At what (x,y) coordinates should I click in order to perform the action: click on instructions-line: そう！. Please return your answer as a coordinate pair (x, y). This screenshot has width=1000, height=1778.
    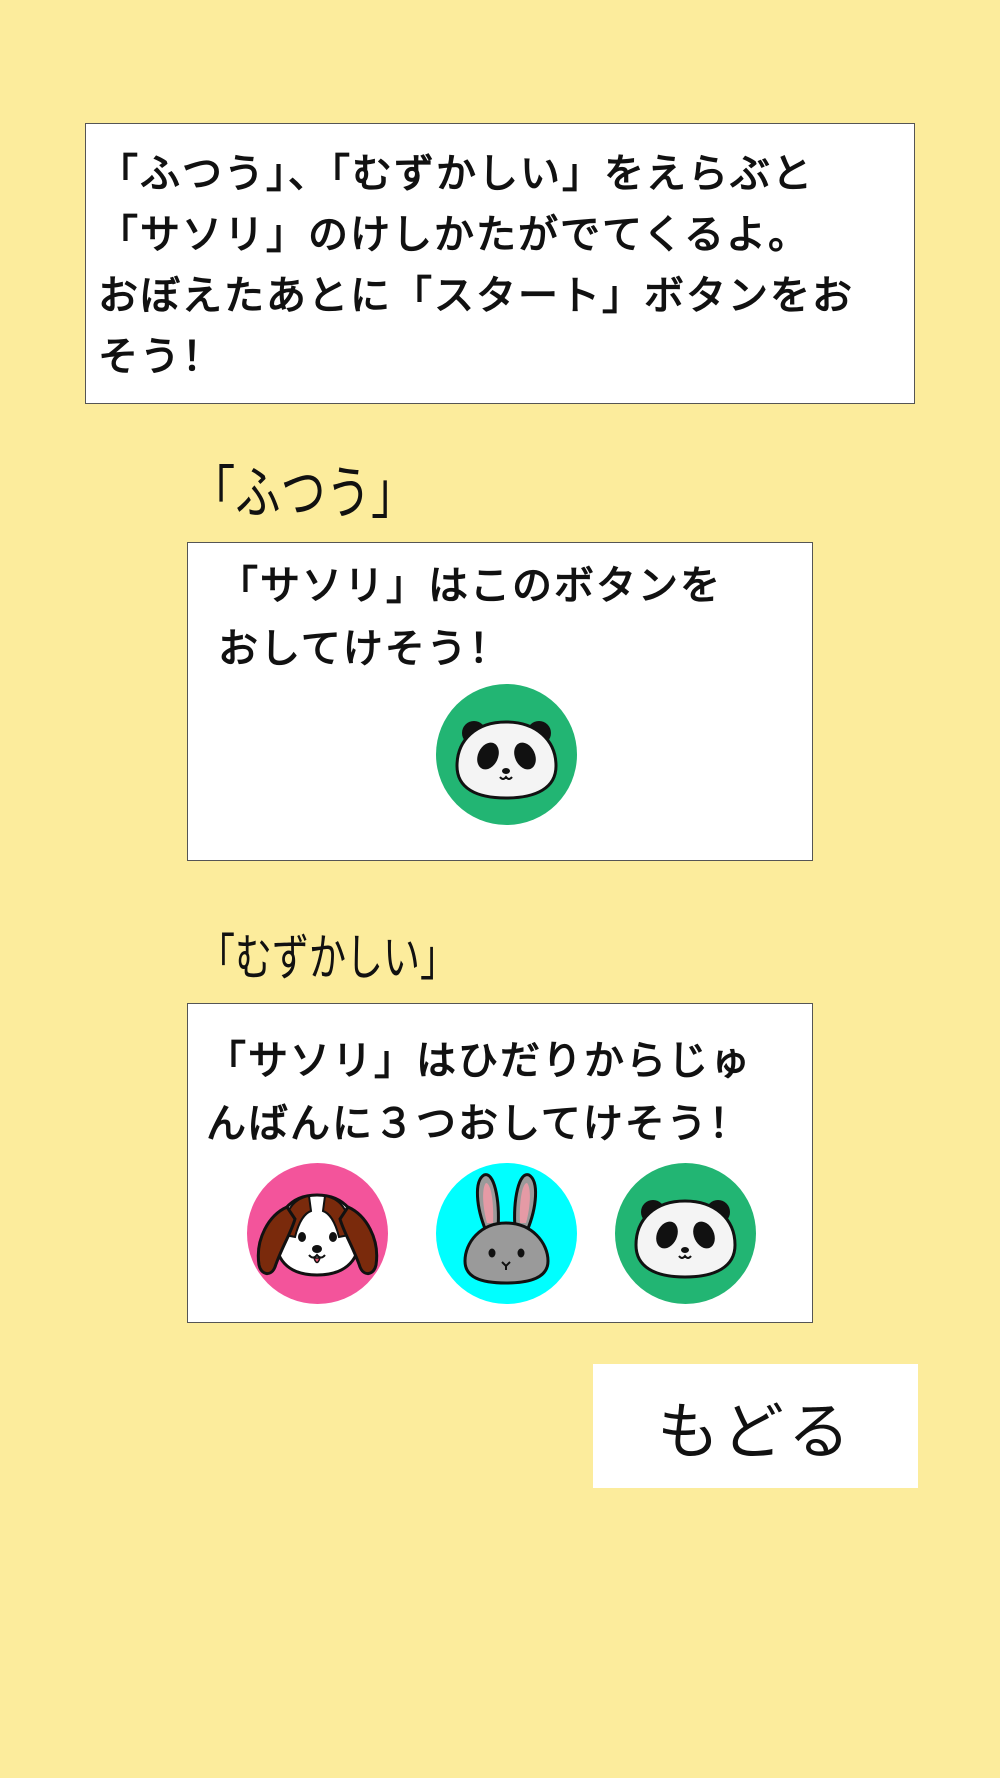
    Looking at the image, I should click on (161, 357).